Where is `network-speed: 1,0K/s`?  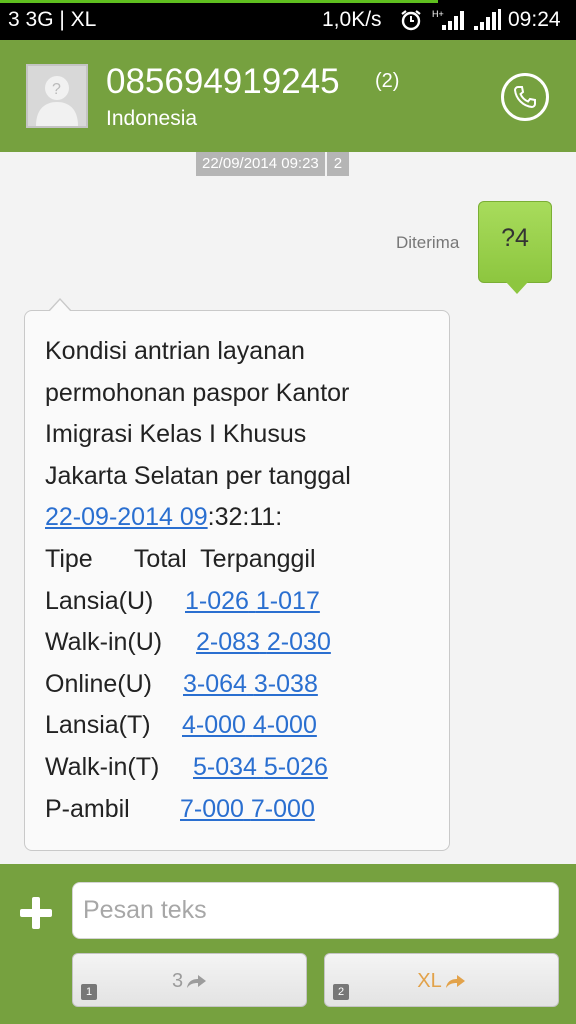
network-speed: 1,0K/s is located at coordinates (352, 19).